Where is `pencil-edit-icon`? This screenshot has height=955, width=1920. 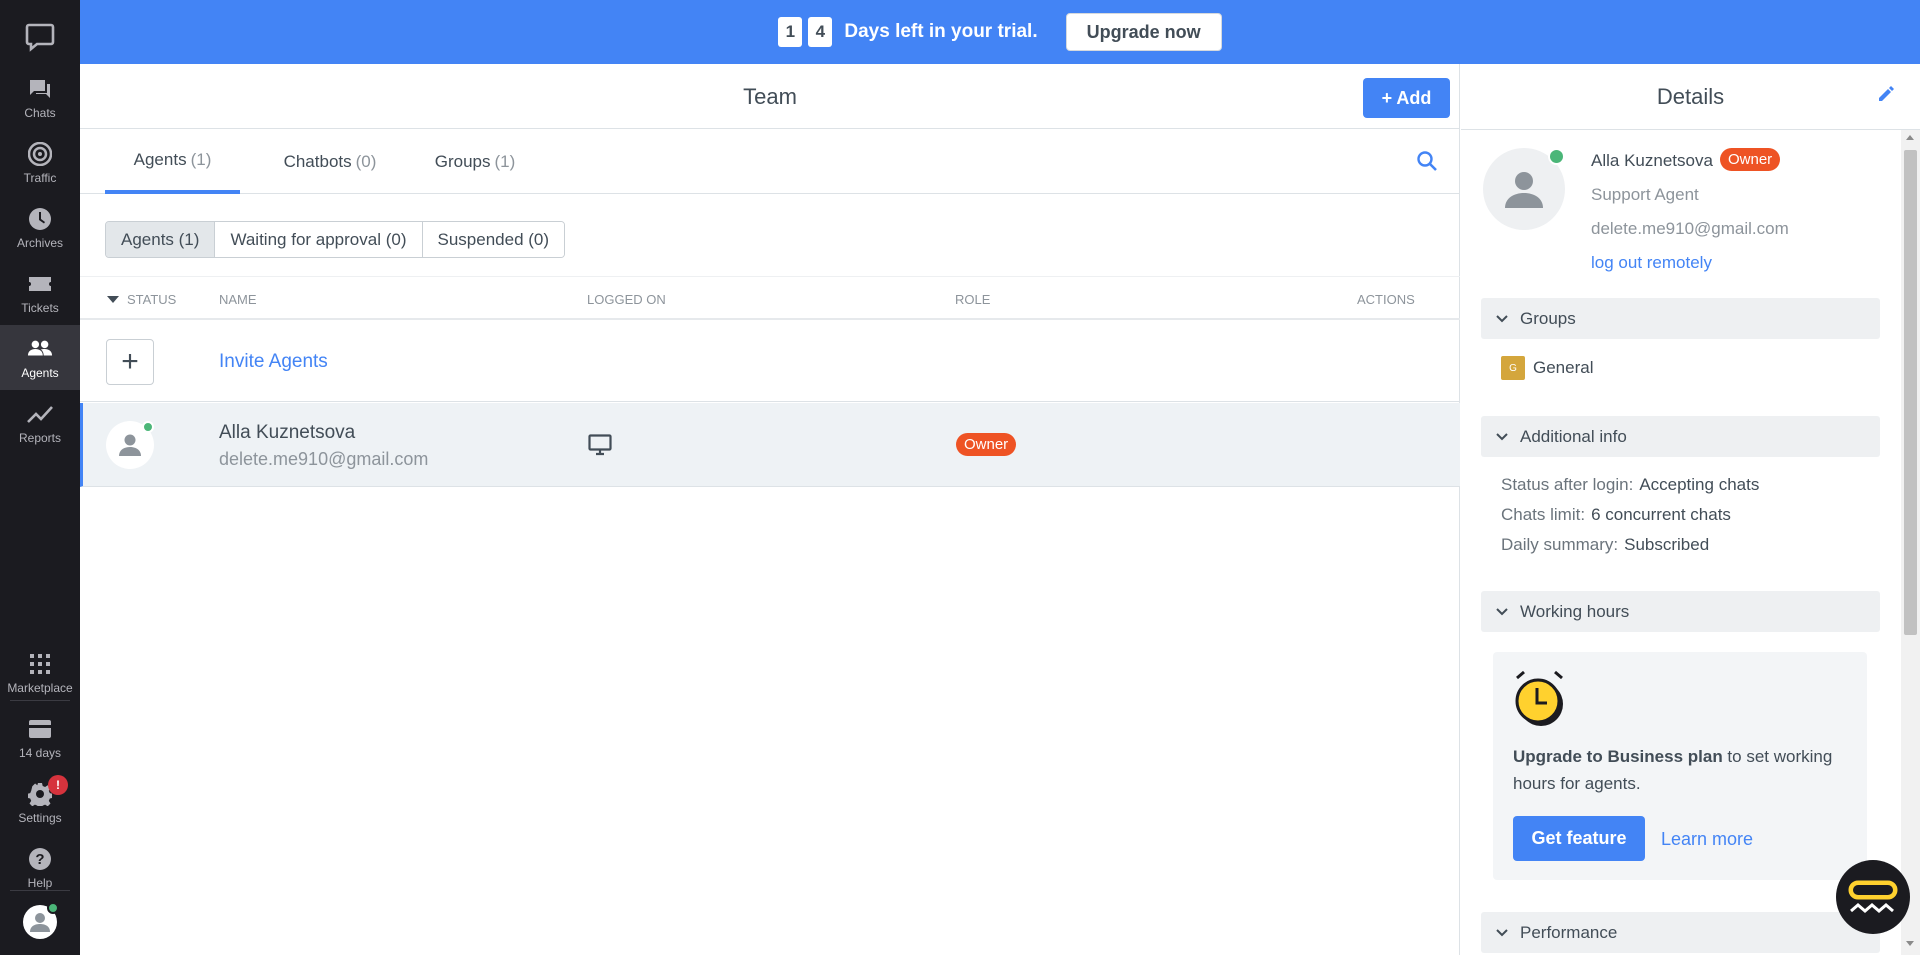
pencil-edit-icon is located at coordinates (1886, 96).